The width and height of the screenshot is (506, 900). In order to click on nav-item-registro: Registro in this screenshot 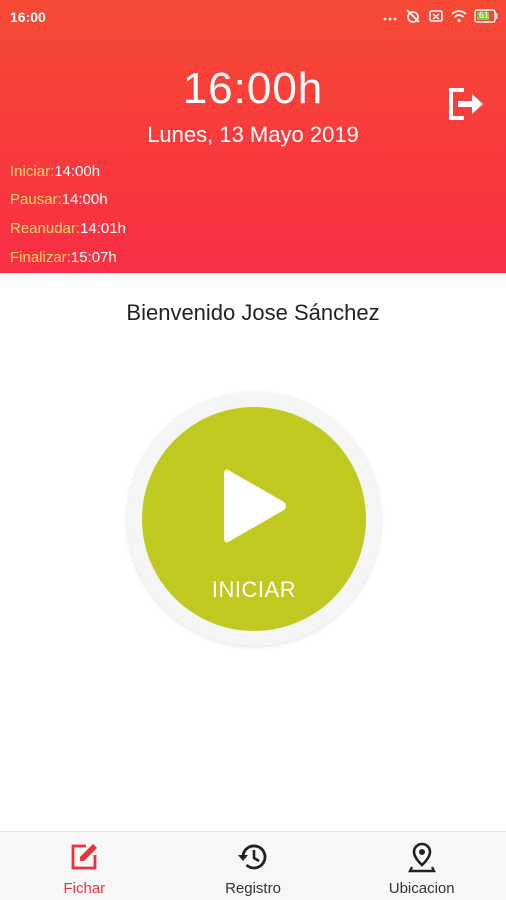, I will do `click(253, 866)`.